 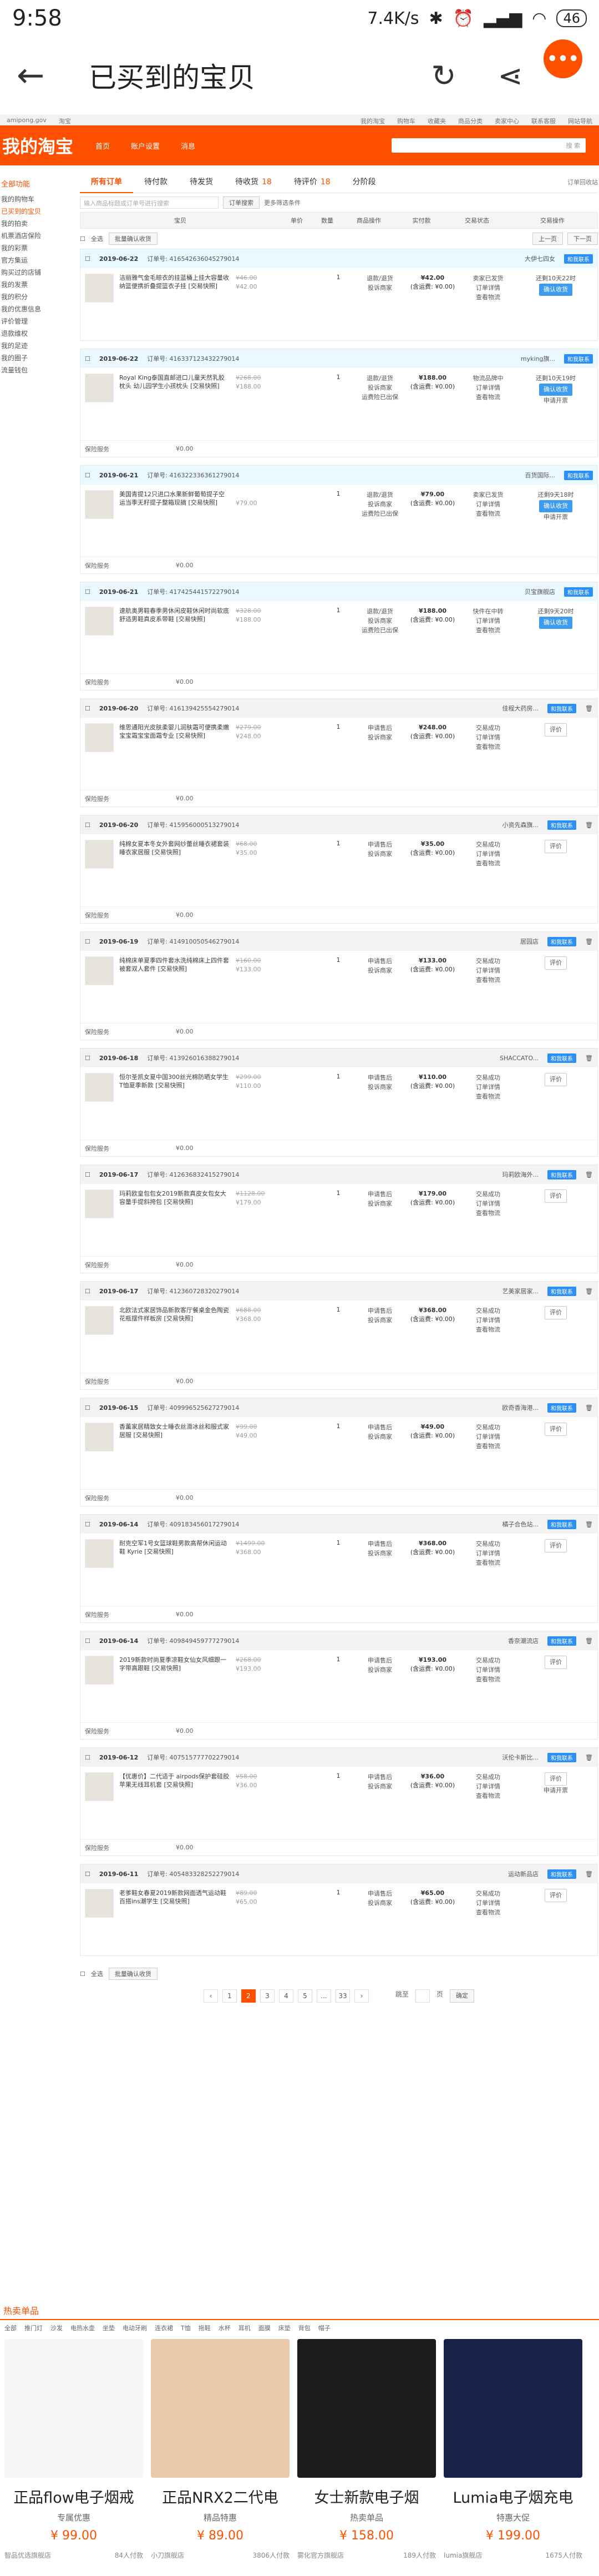 What do you see at coordinates (342, 1996) in the screenshot?
I see `page-link: 33` at bounding box center [342, 1996].